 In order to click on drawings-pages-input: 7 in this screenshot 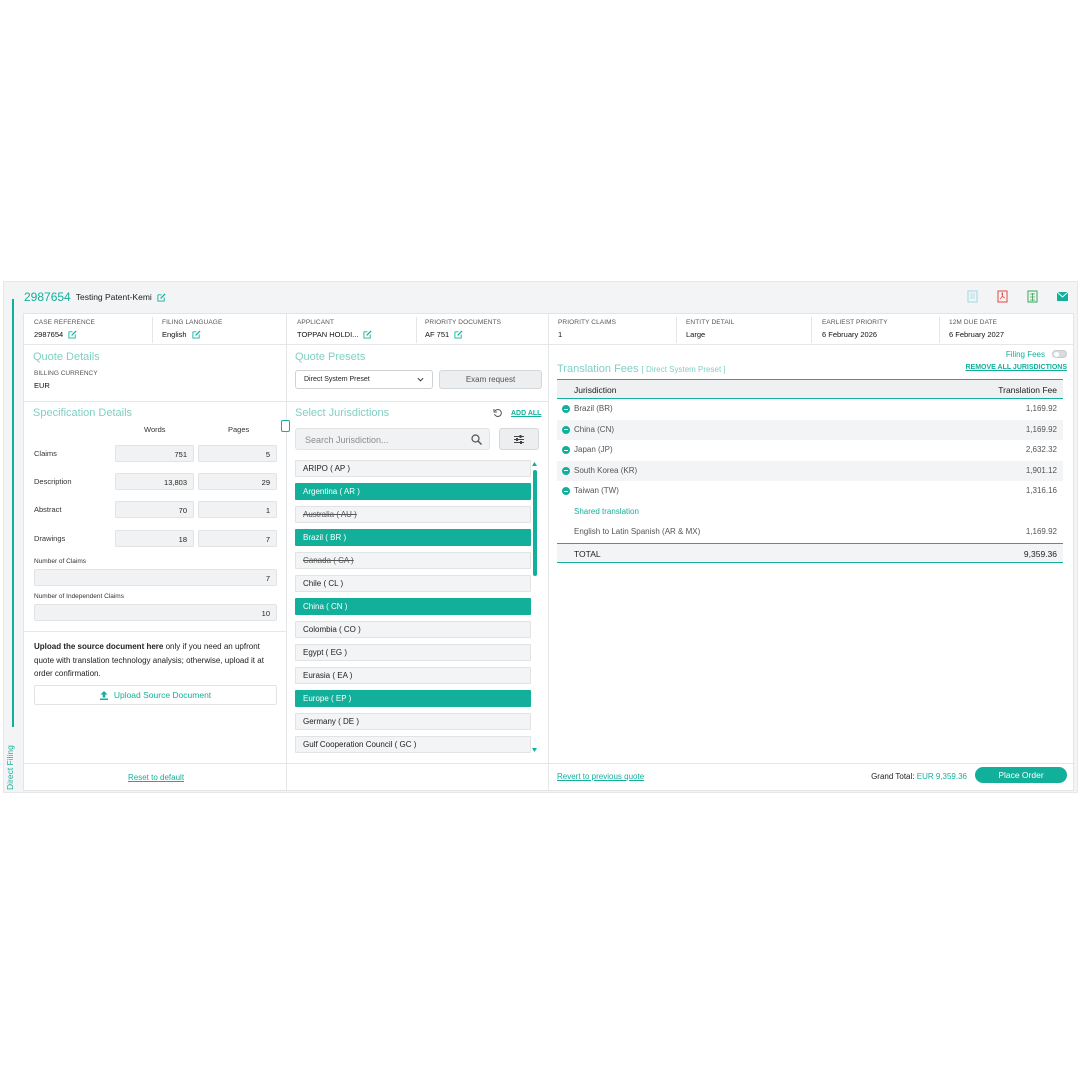, I will do `click(237, 538)`.